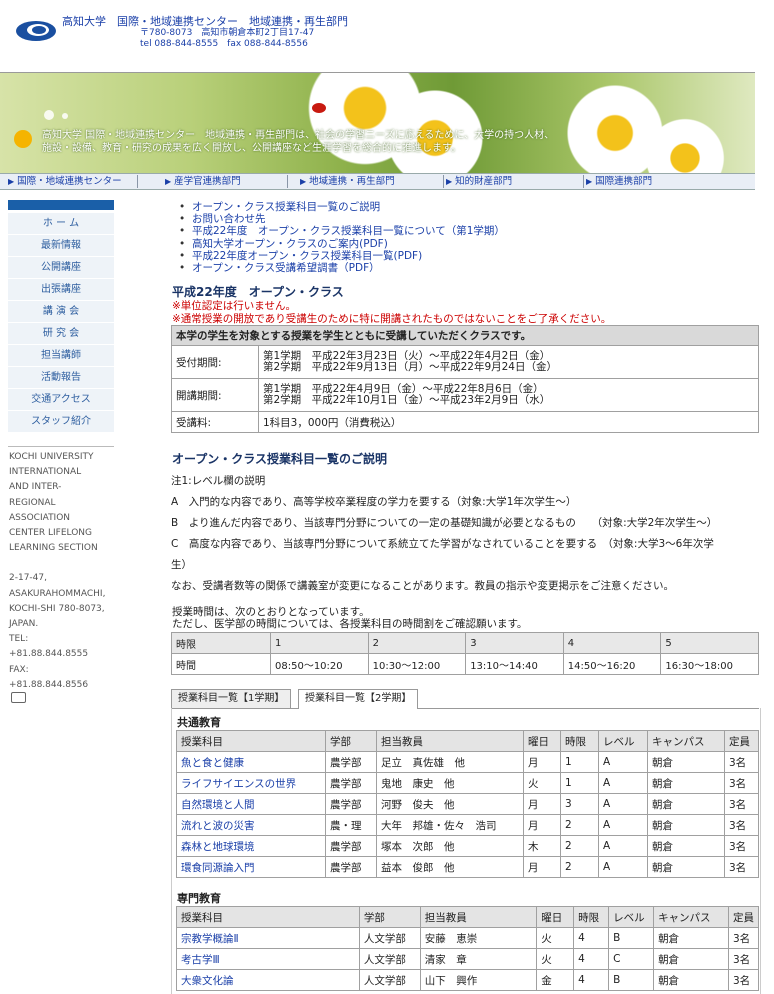 The height and width of the screenshot is (994, 774). What do you see at coordinates (18, 697) in the screenshot?
I see `mail-icon` at bounding box center [18, 697].